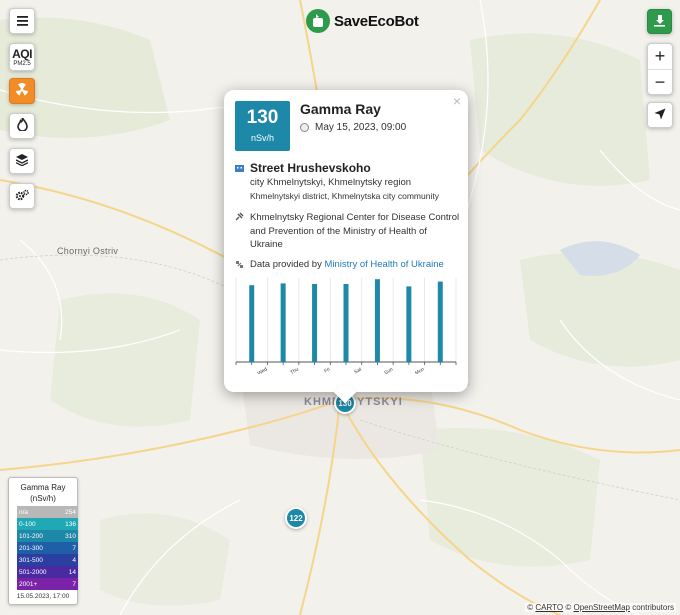 The width and height of the screenshot is (680, 615). I want to click on settings-button, so click(22, 196).